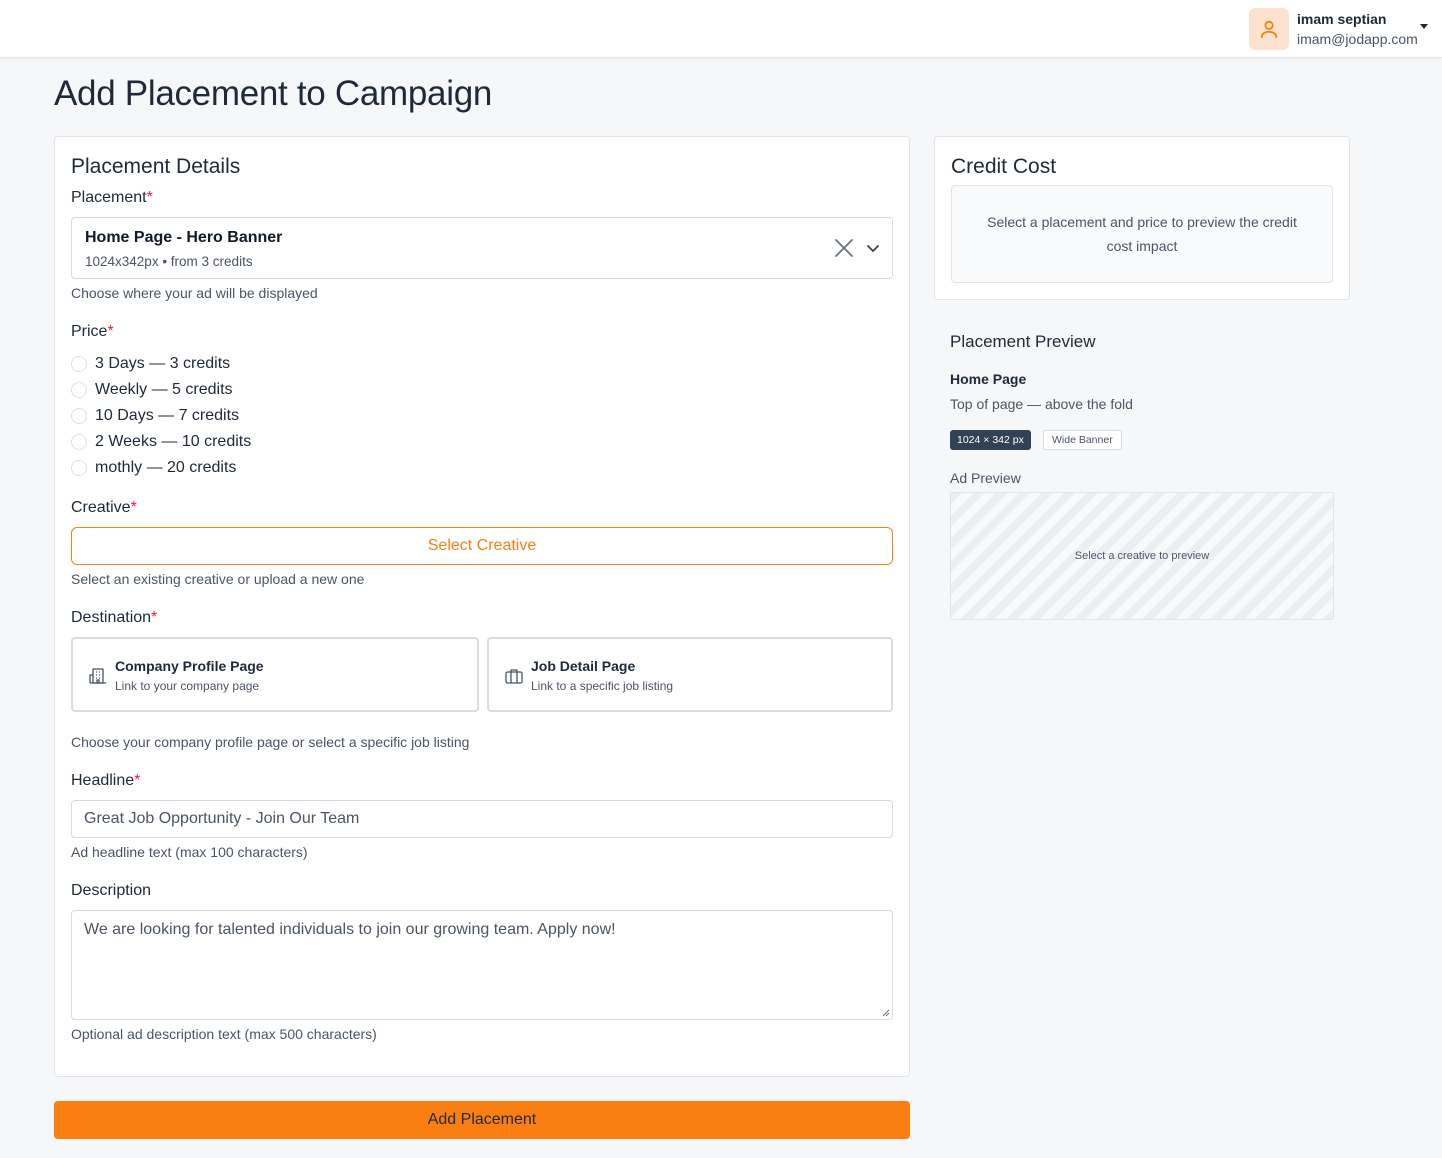 Image resolution: width=1442 pixels, height=1158 pixels. I want to click on price-option-label: 2 Weeks — 10 credits, so click(173, 441).